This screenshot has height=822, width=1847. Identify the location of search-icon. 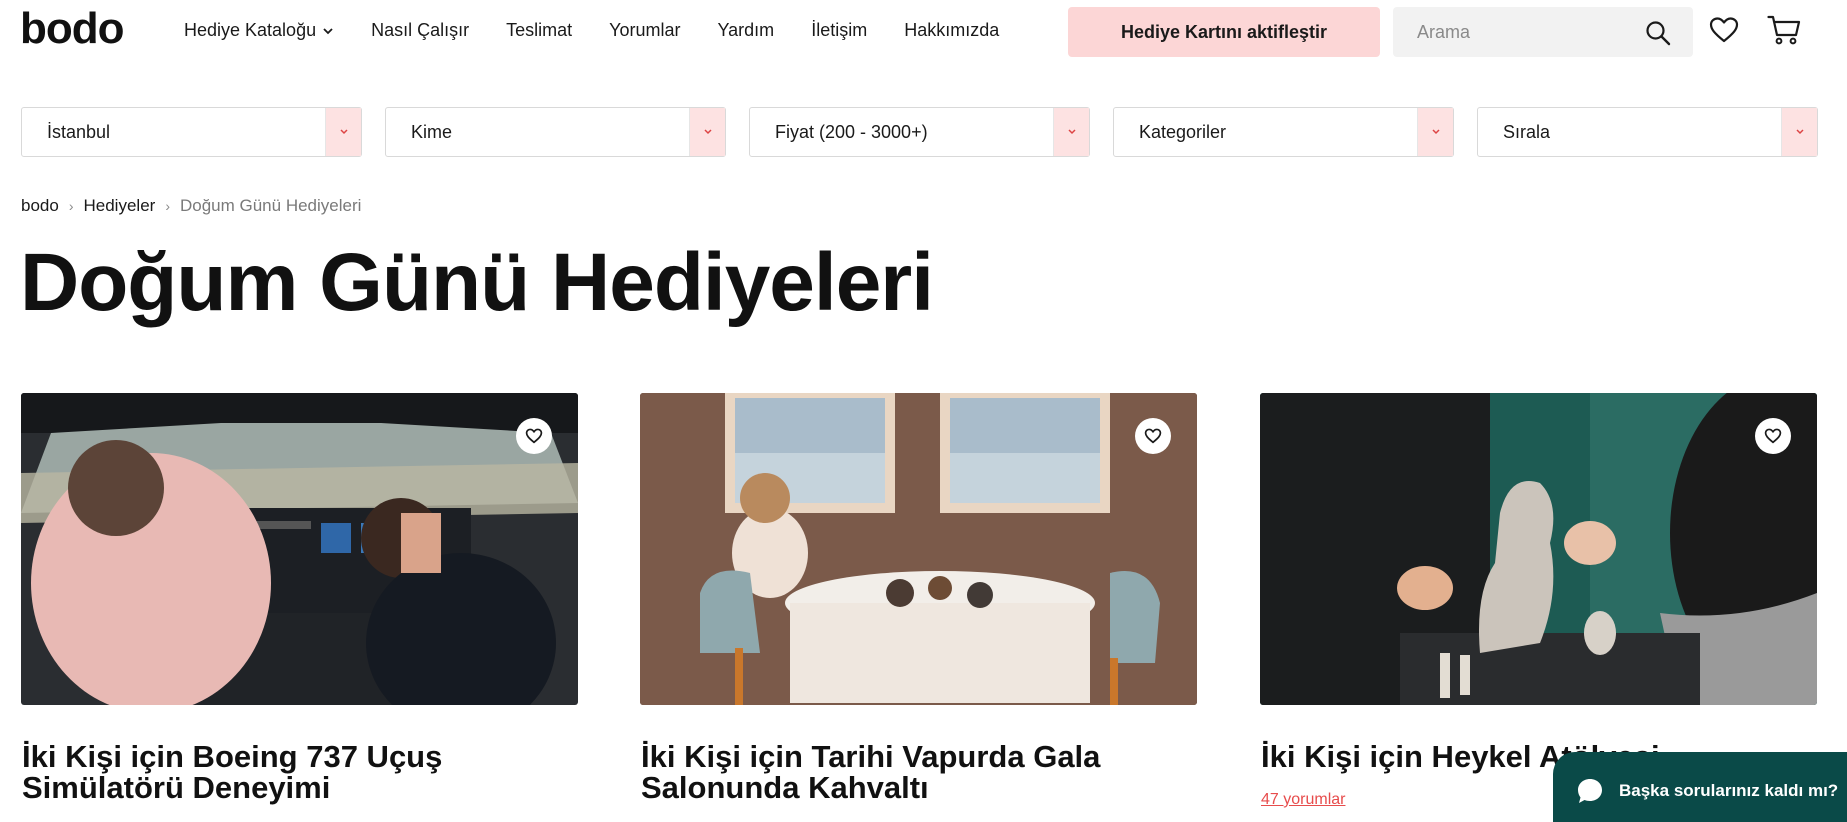
(1658, 33).